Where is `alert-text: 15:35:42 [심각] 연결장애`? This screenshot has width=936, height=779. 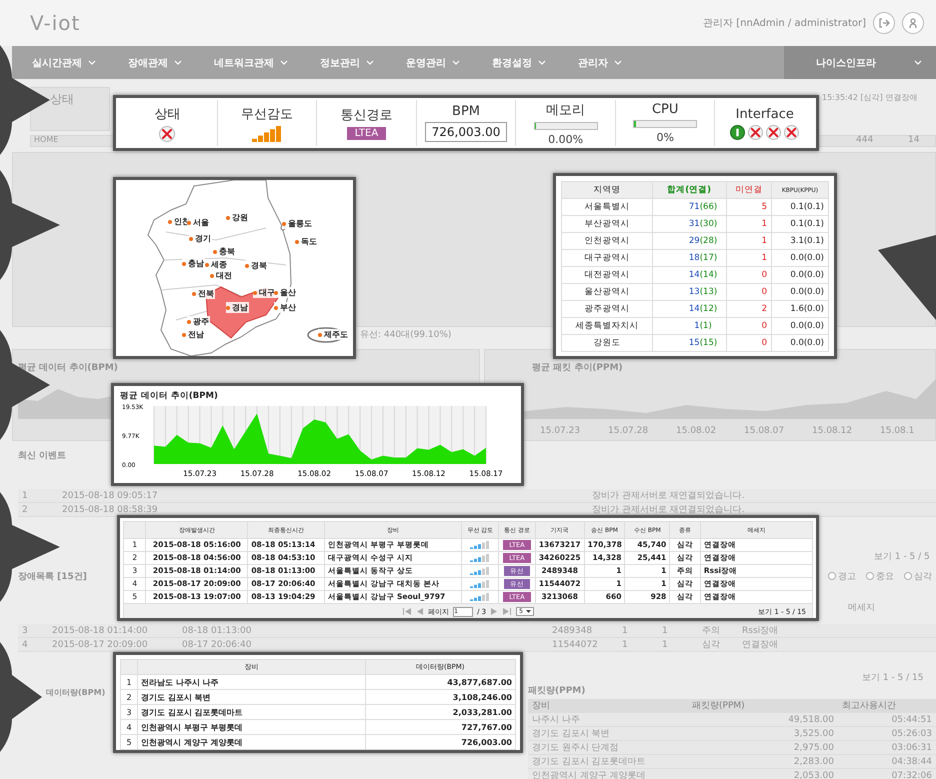
alert-text: 15:35:42 [심각] 연결장애 is located at coordinates (870, 97).